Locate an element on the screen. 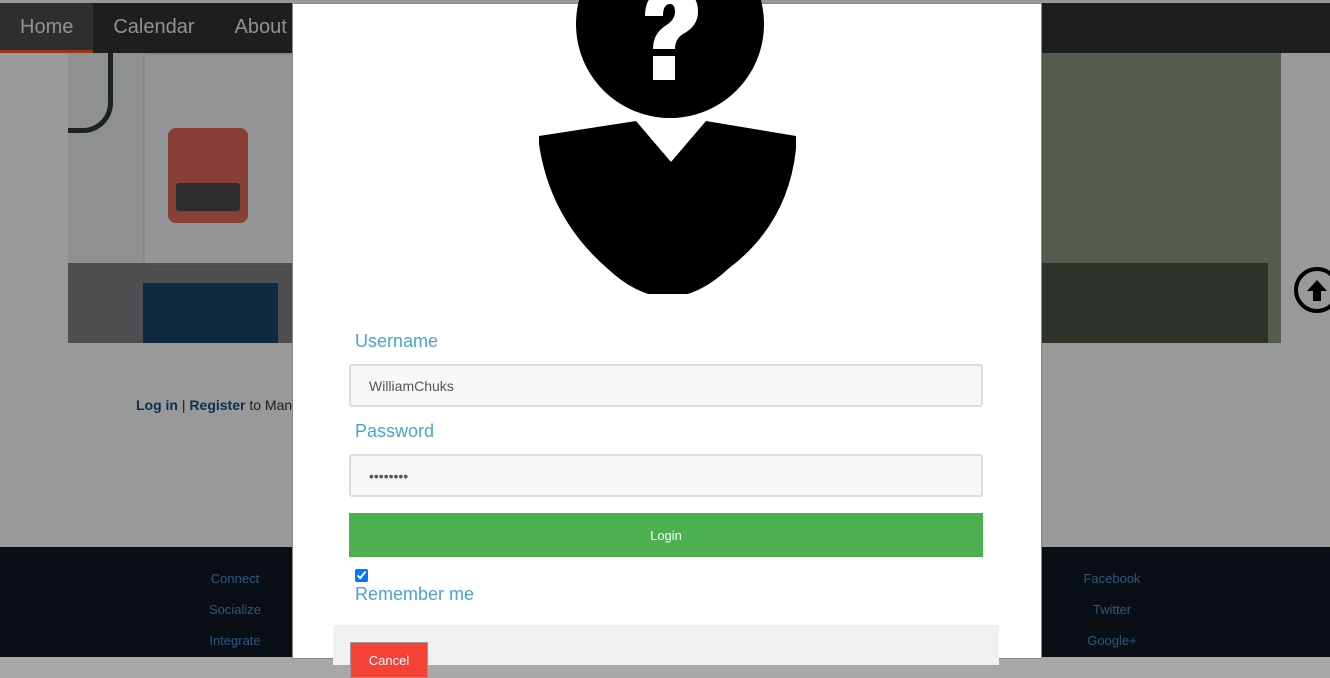  cancel-button: Cancel is located at coordinates (389, 660).